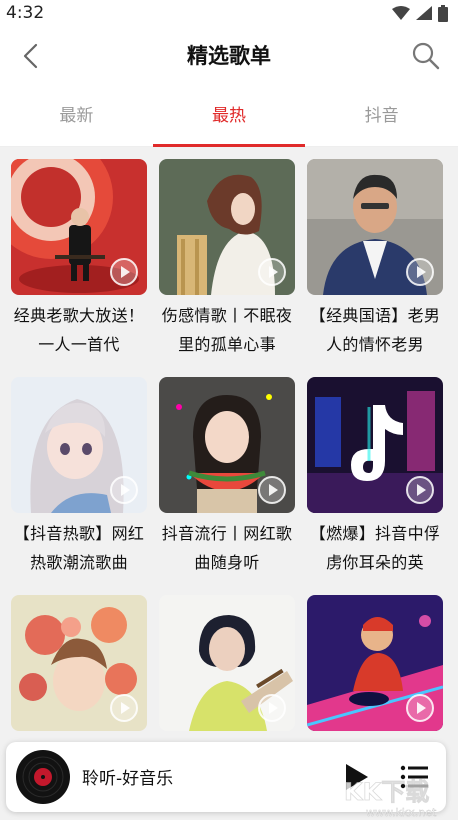  I want to click on wifi-icon, so click(401, 13).